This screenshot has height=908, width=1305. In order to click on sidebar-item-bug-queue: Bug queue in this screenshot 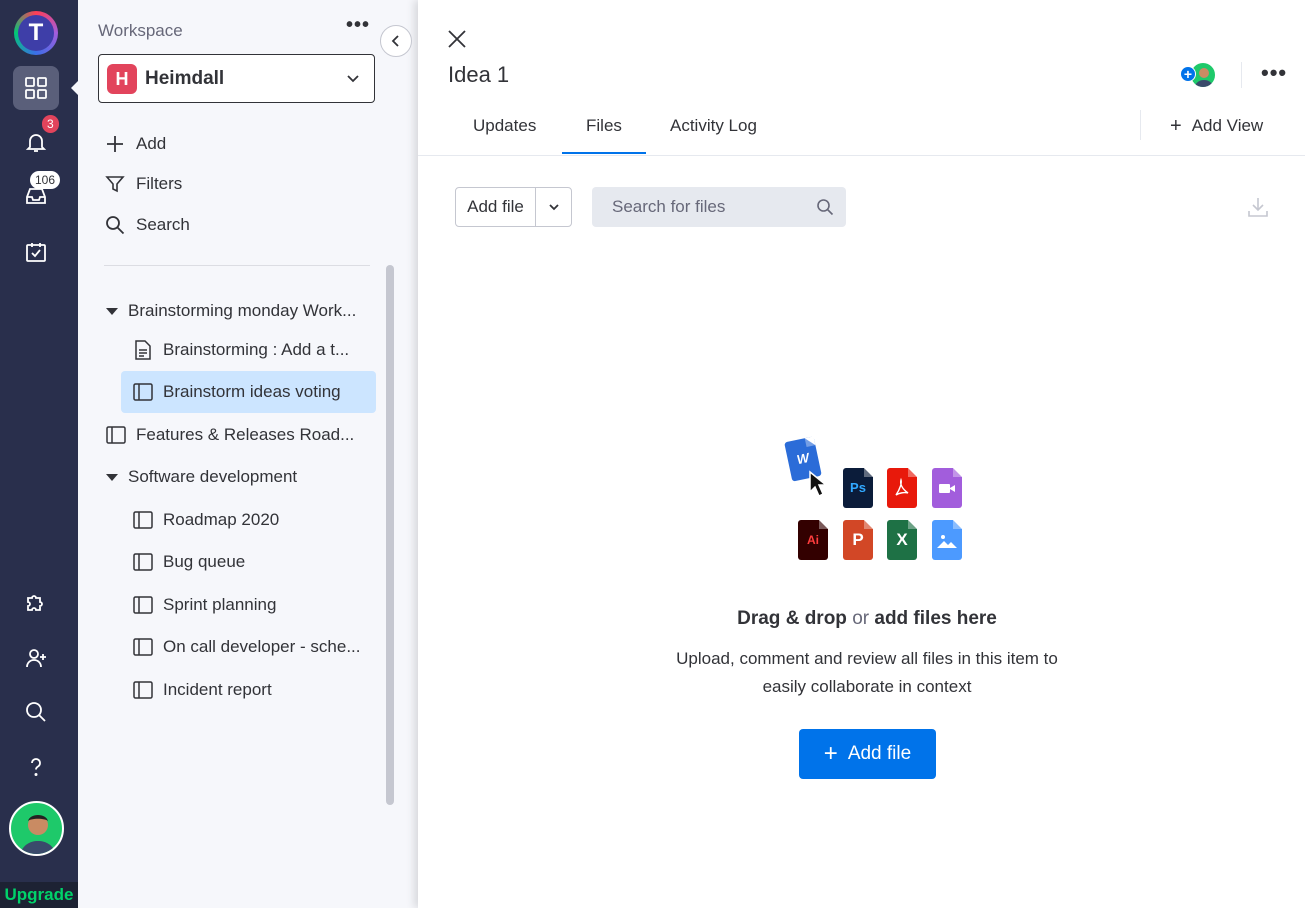, I will do `click(189, 562)`.